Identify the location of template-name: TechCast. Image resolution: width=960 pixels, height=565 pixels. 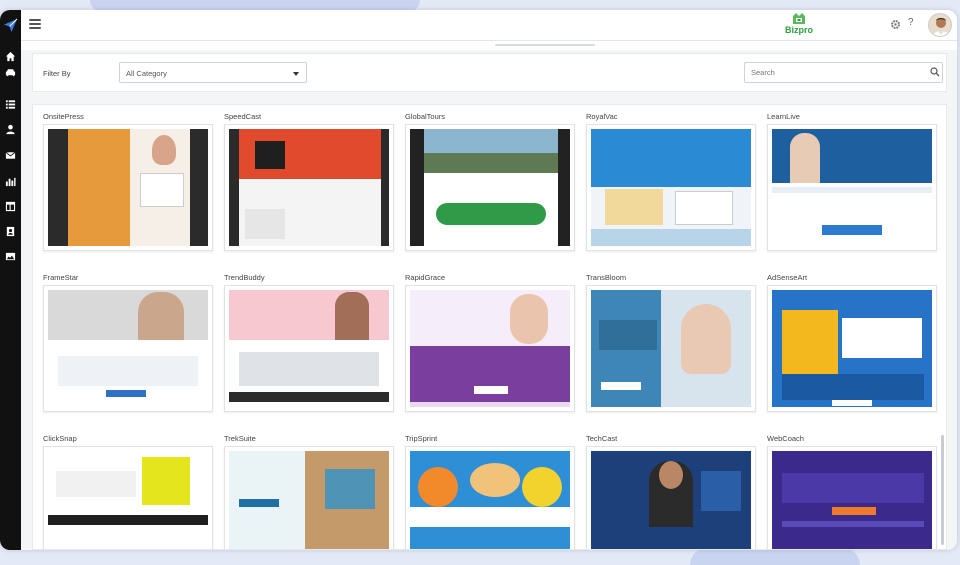
(602, 438).